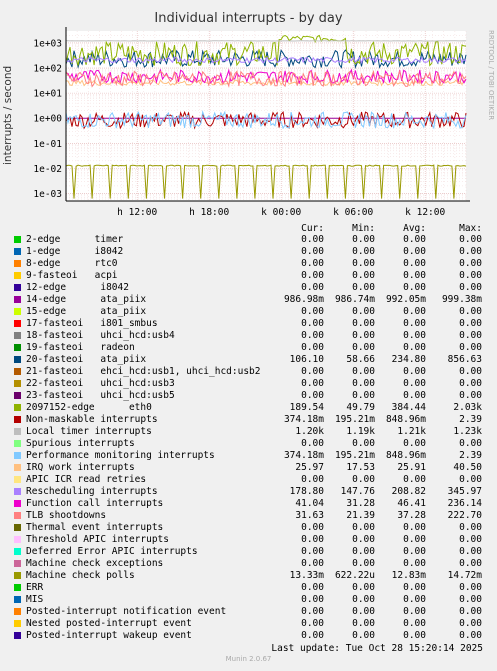 This screenshot has height=671, width=497. Describe the element at coordinates (126, 611) in the screenshot. I see `series-name: Posted-interrupt notification event` at that location.